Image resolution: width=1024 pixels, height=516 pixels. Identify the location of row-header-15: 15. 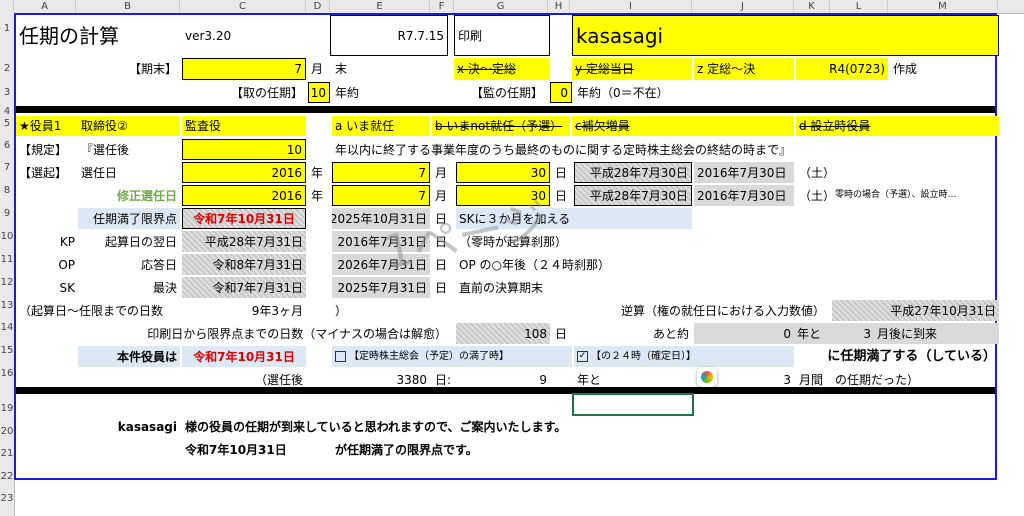
(7, 350).